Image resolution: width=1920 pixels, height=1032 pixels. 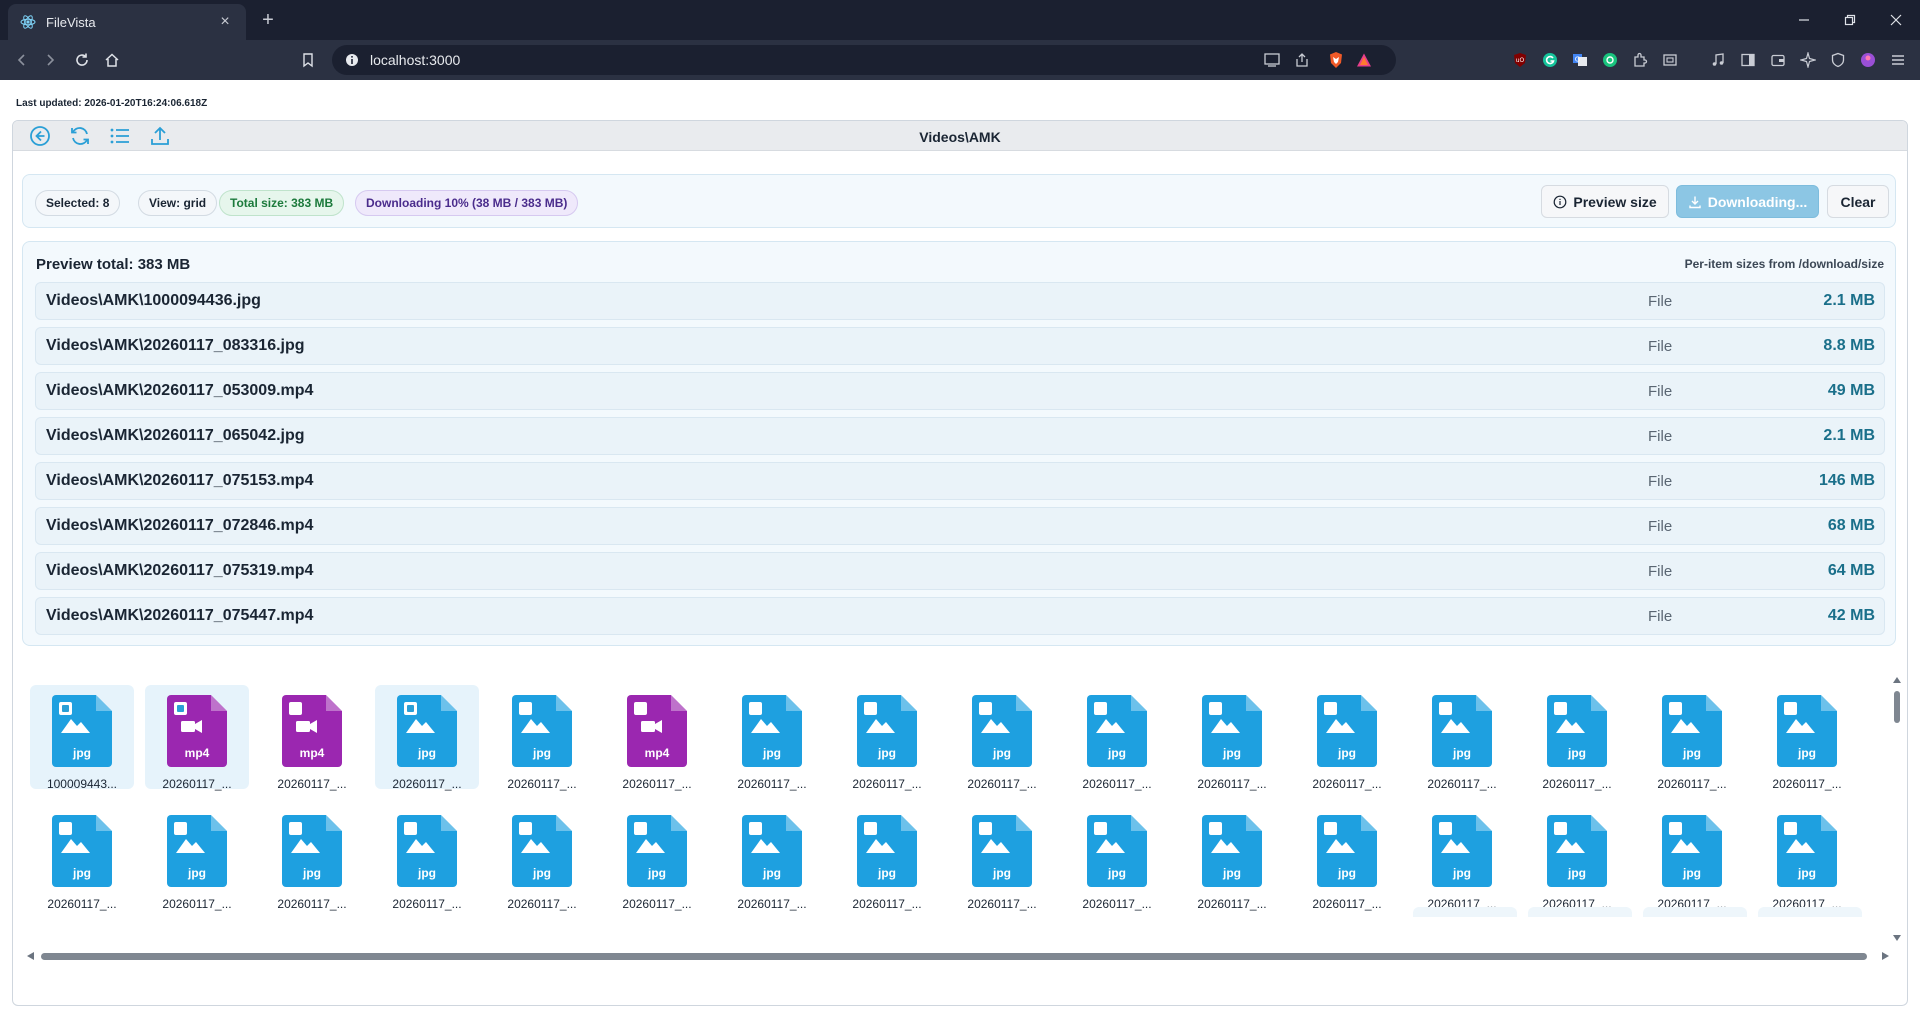 What do you see at coordinates (1272, 60) in the screenshot?
I see `cast-icon` at bounding box center [1272, 60].